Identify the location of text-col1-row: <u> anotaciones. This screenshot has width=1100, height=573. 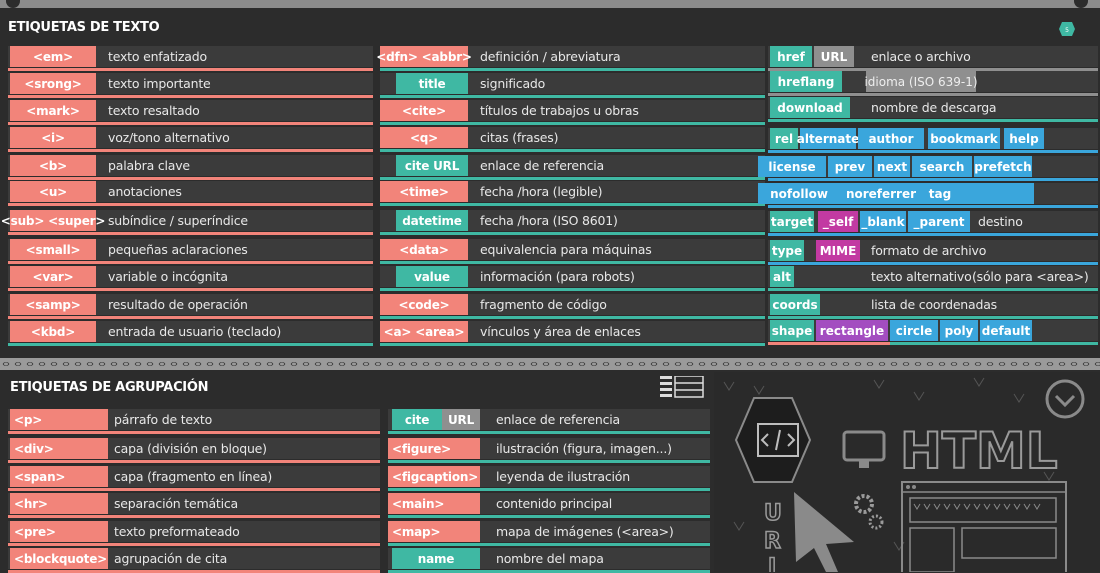
(190, 193).